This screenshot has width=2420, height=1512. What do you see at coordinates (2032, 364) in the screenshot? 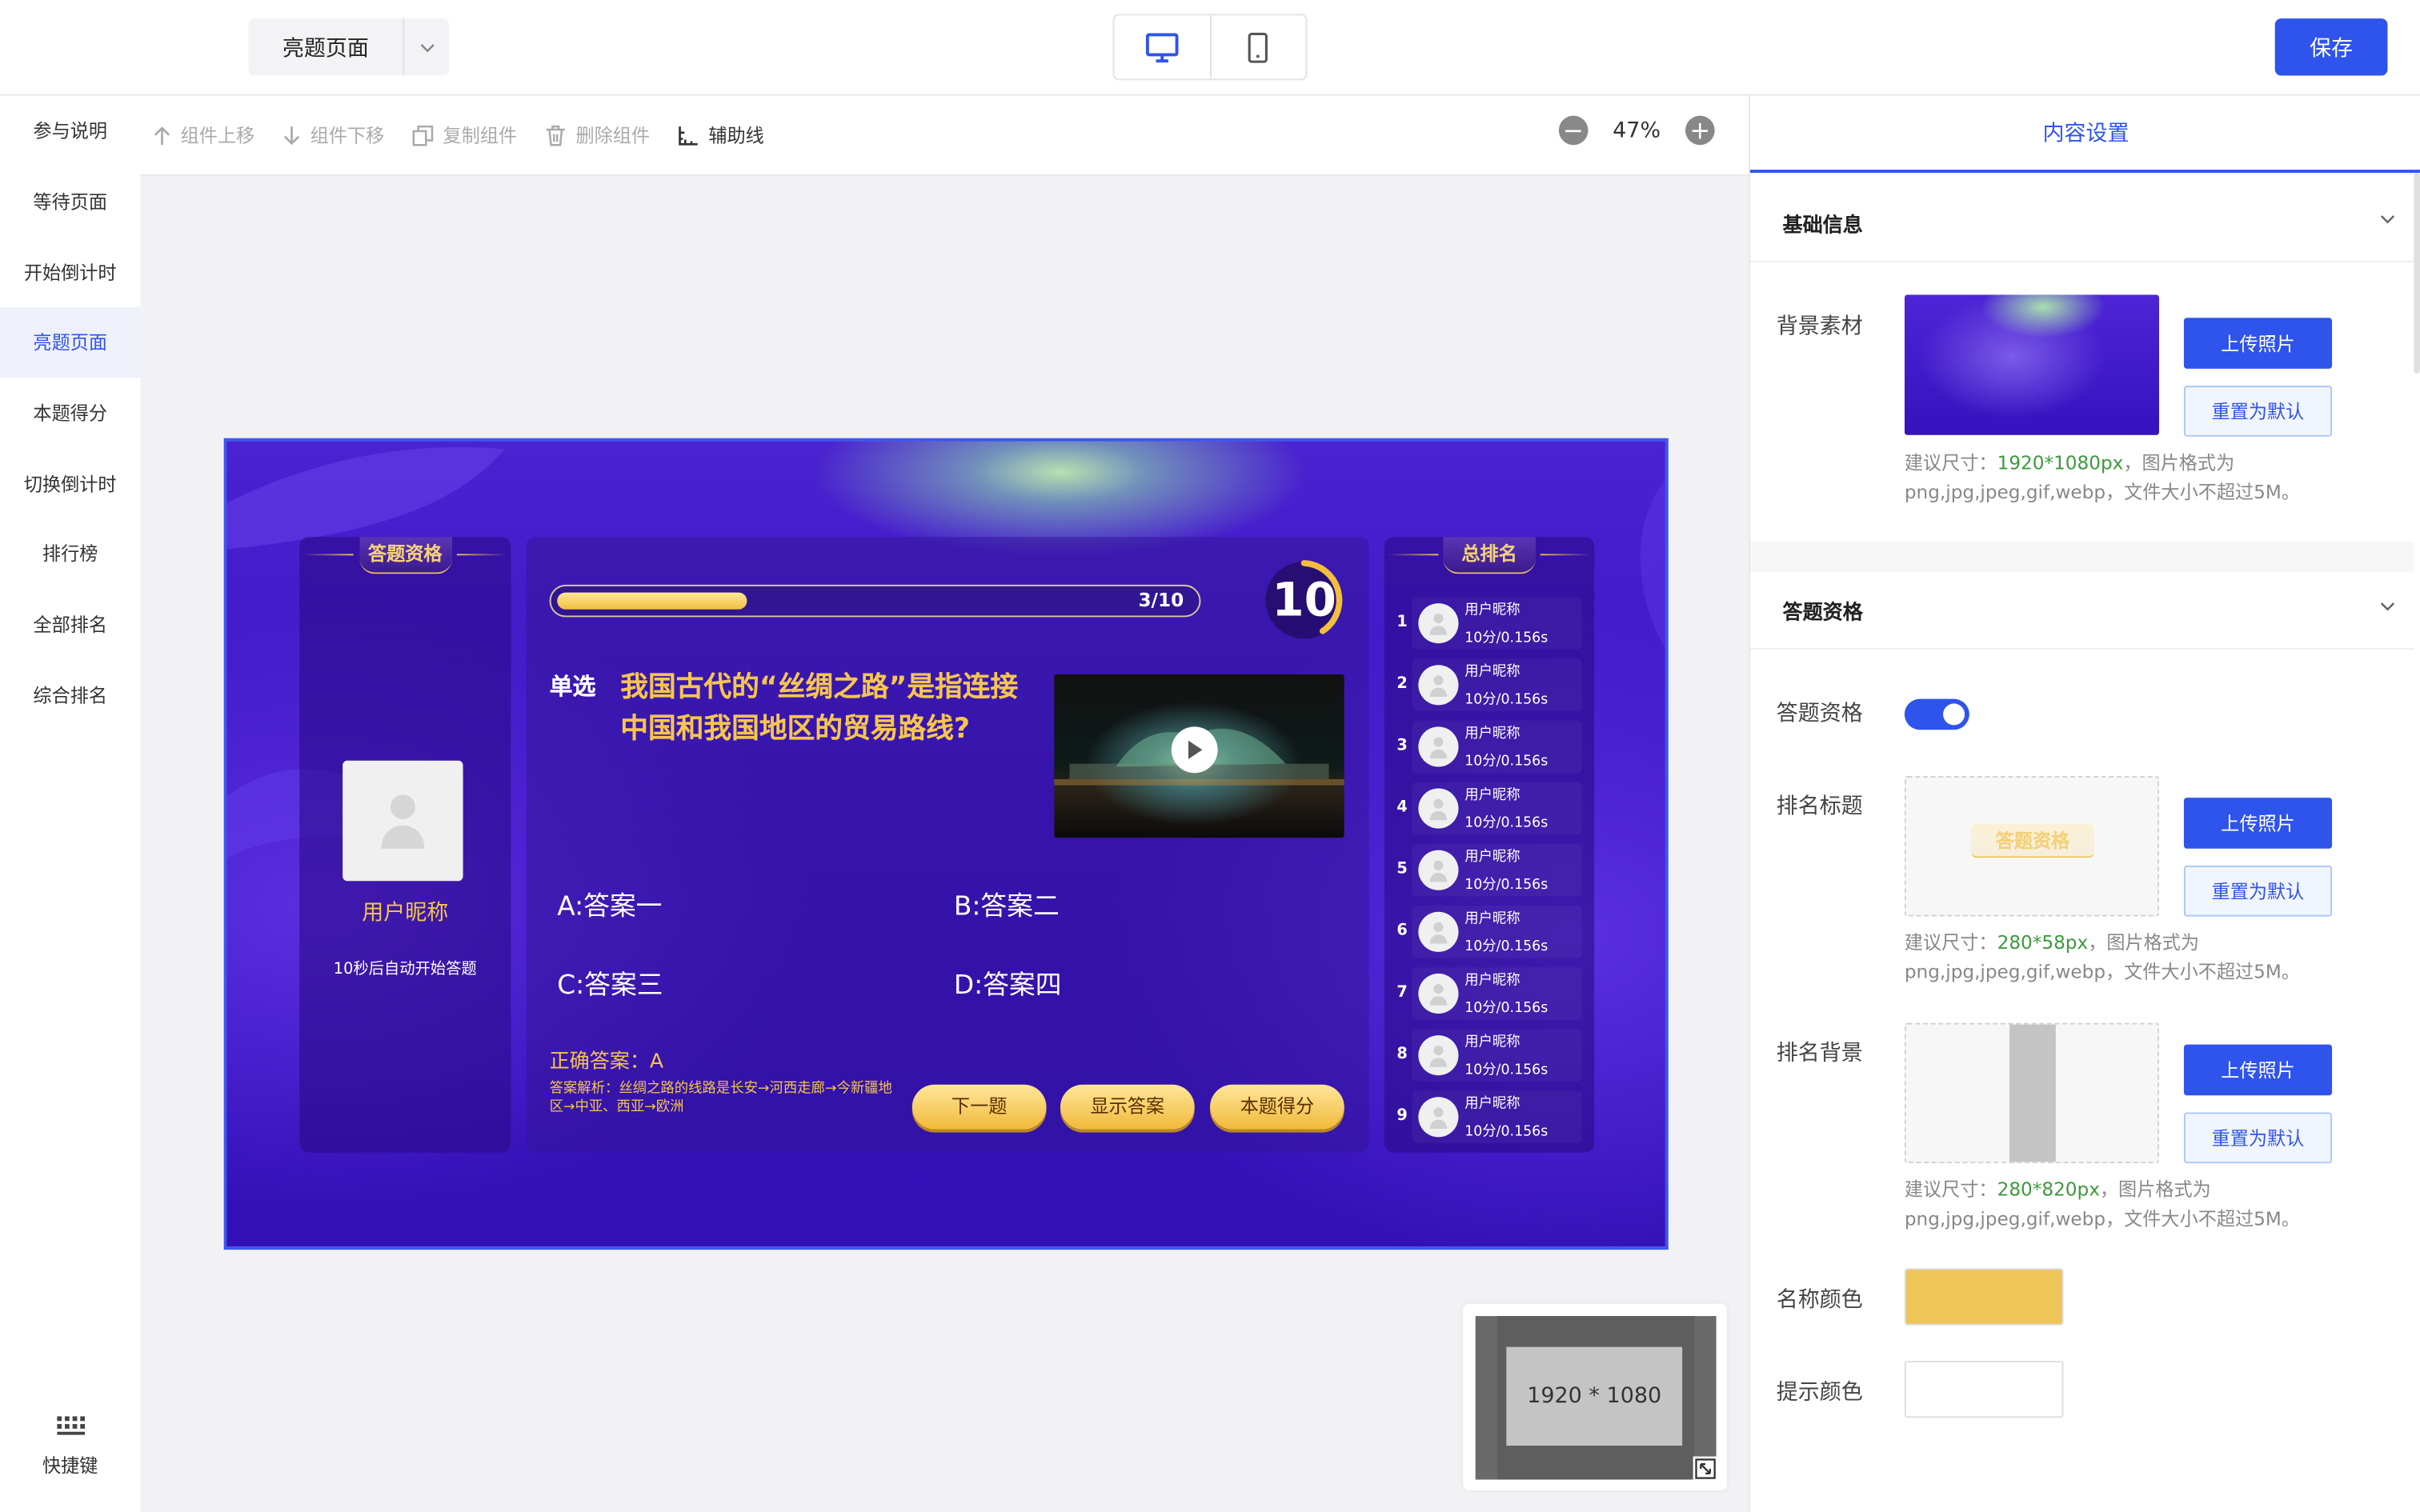
I see `bg-material-thumbnail` at bounding box center [2032, 364].